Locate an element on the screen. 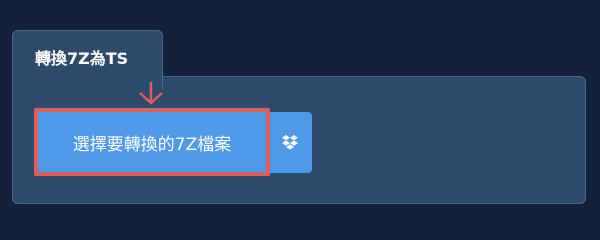 Image resolution: width=600 pixels, height=240 pixels. tab-title: 轉換7Z為TS is located at coordinates (82, 58).